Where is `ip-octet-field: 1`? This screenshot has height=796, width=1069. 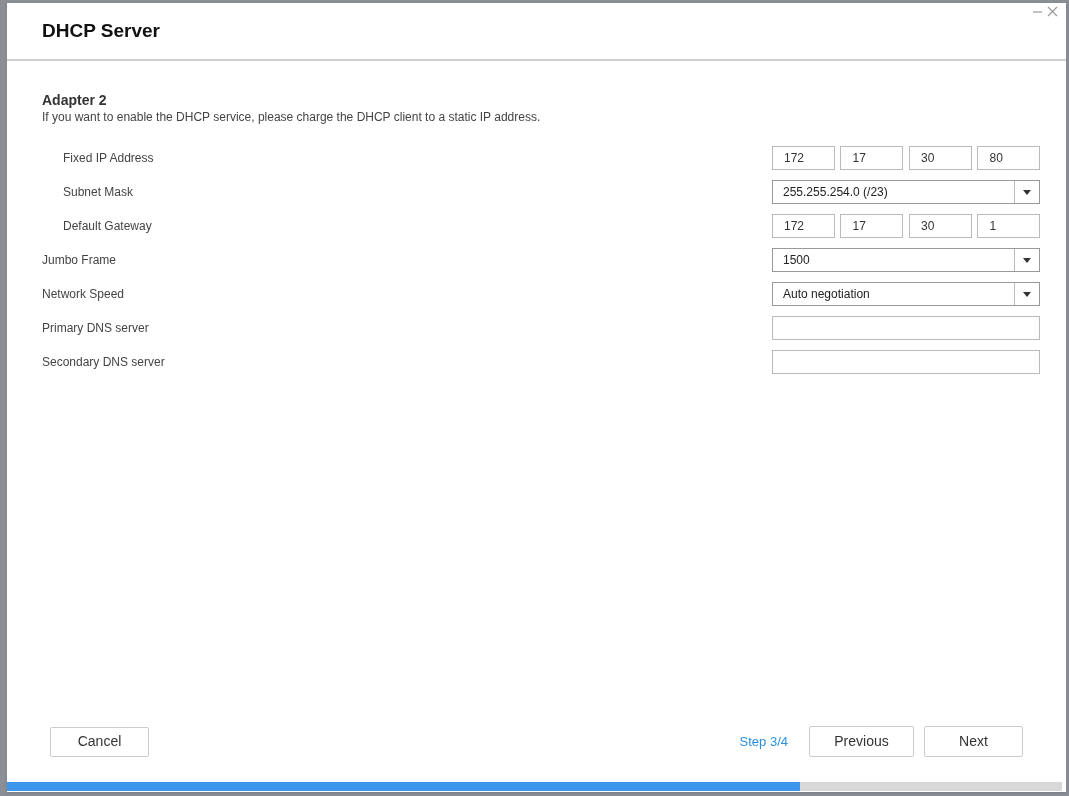
ip-octet-field: 1 is located at coordinates (1008, 226).